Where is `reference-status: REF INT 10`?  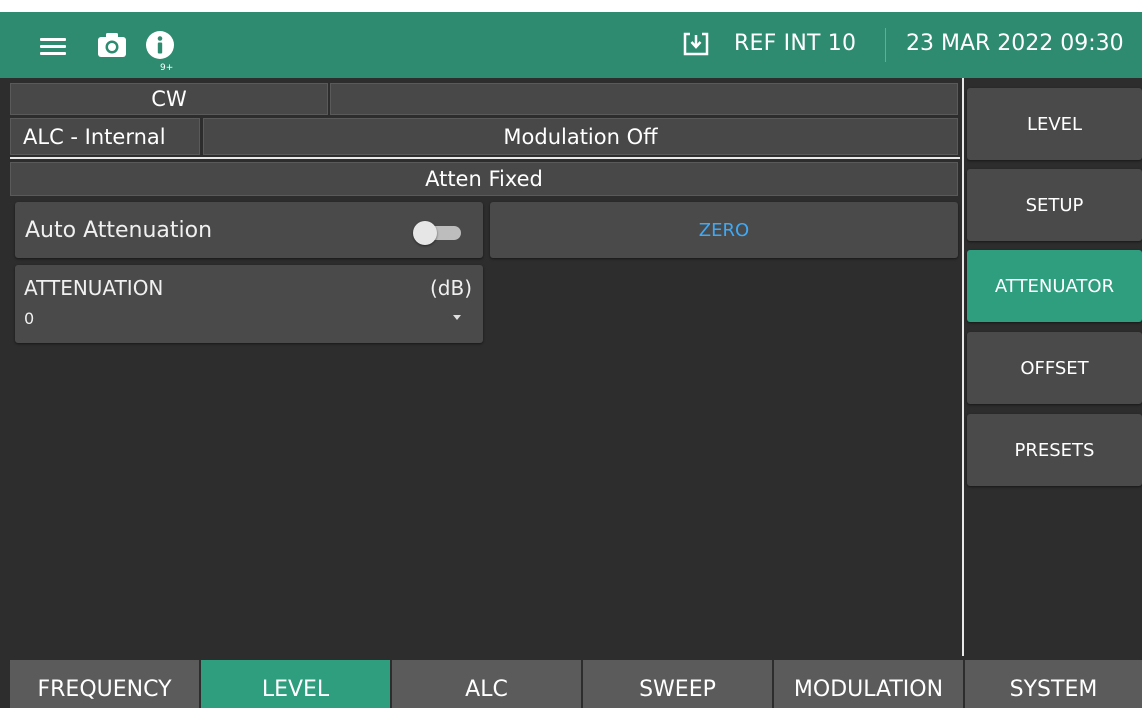 reference-status: REF INT 10 is located at coordinates (795, 43).